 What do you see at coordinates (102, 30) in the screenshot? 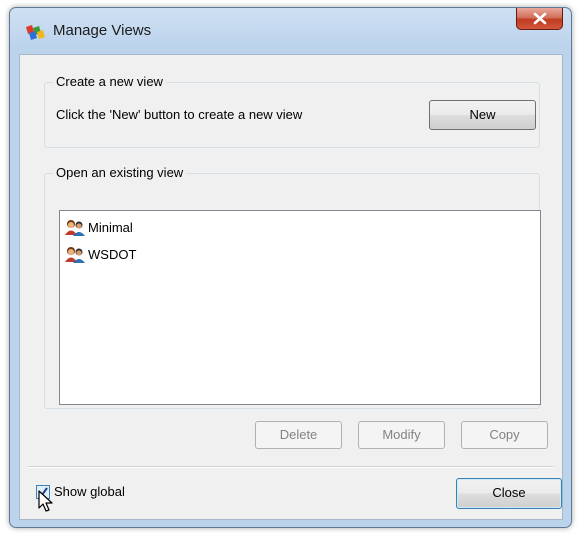
I see `window-title: Manage Views` at bounding box center [102, 30].